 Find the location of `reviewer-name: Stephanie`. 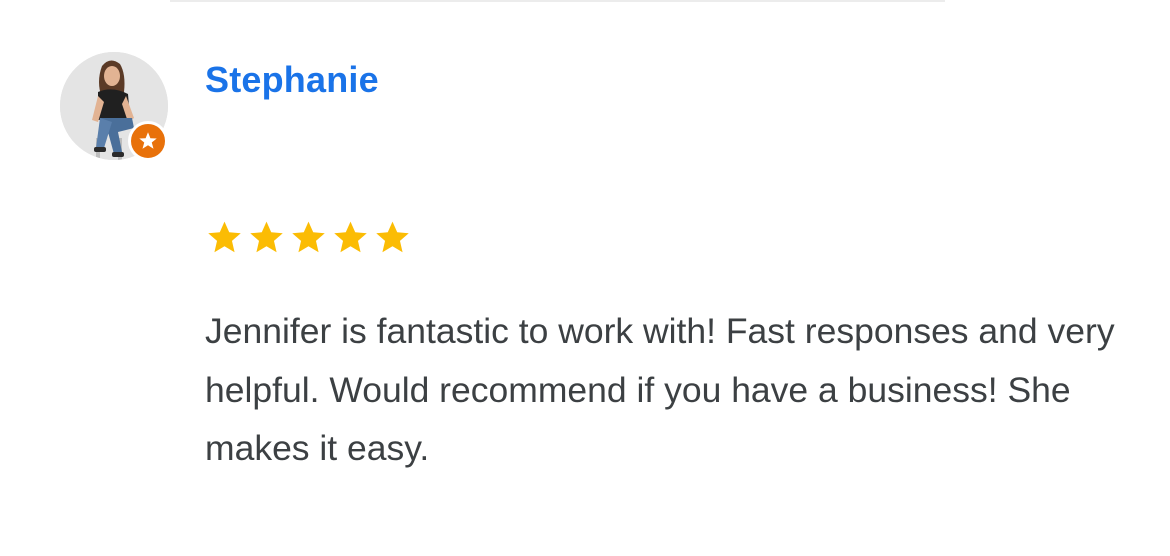

reviewer-name: Stephanie is located at coordinates (292, 80).